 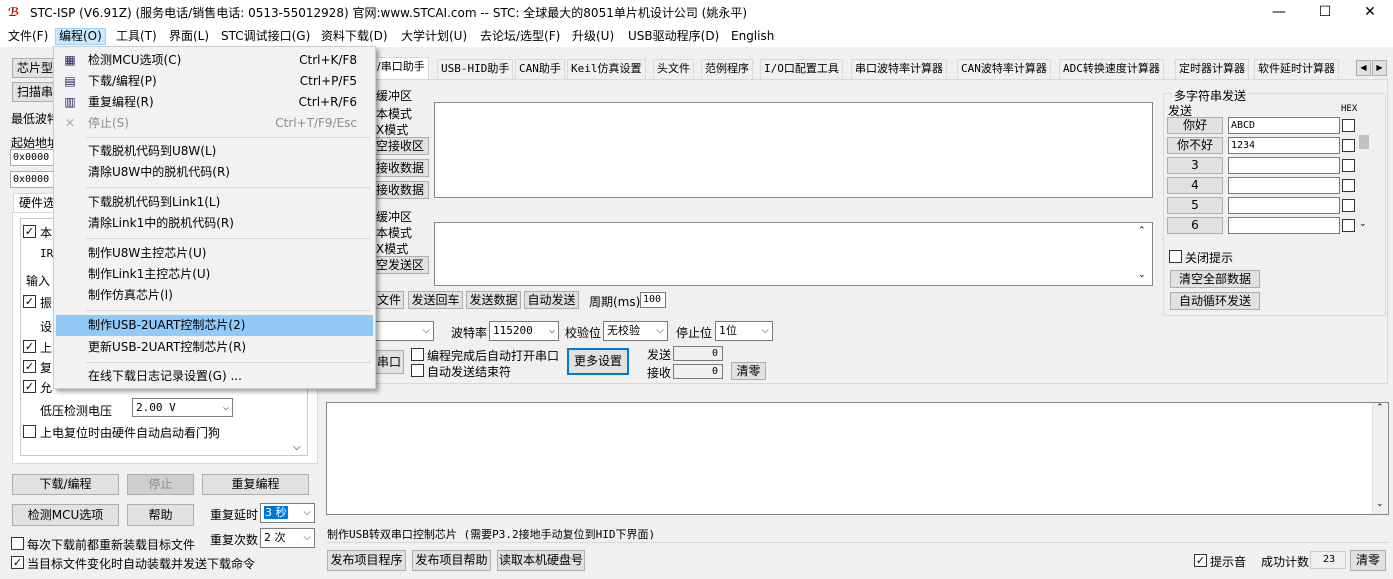 What do you see at coordinates (748, 371) in the screenshot?
I see `clear-count-button: 清零` at bounding box center [748, 371].